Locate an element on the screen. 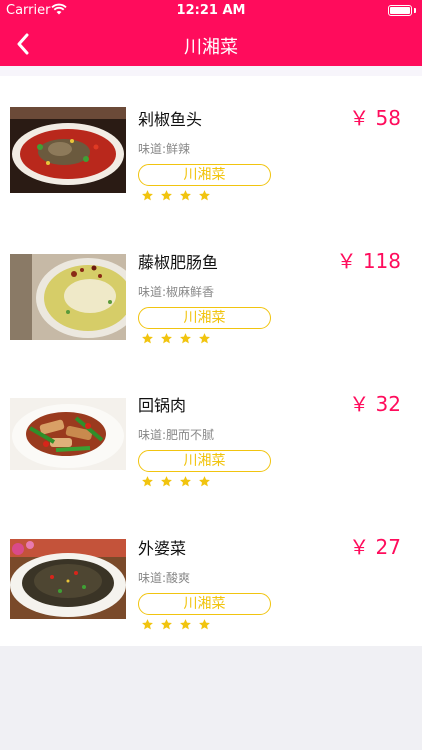 This screenshot has height=750, width=422. app-header: Carrier 12:21 AM 川湘菜 is located at coordinates (211, 33).